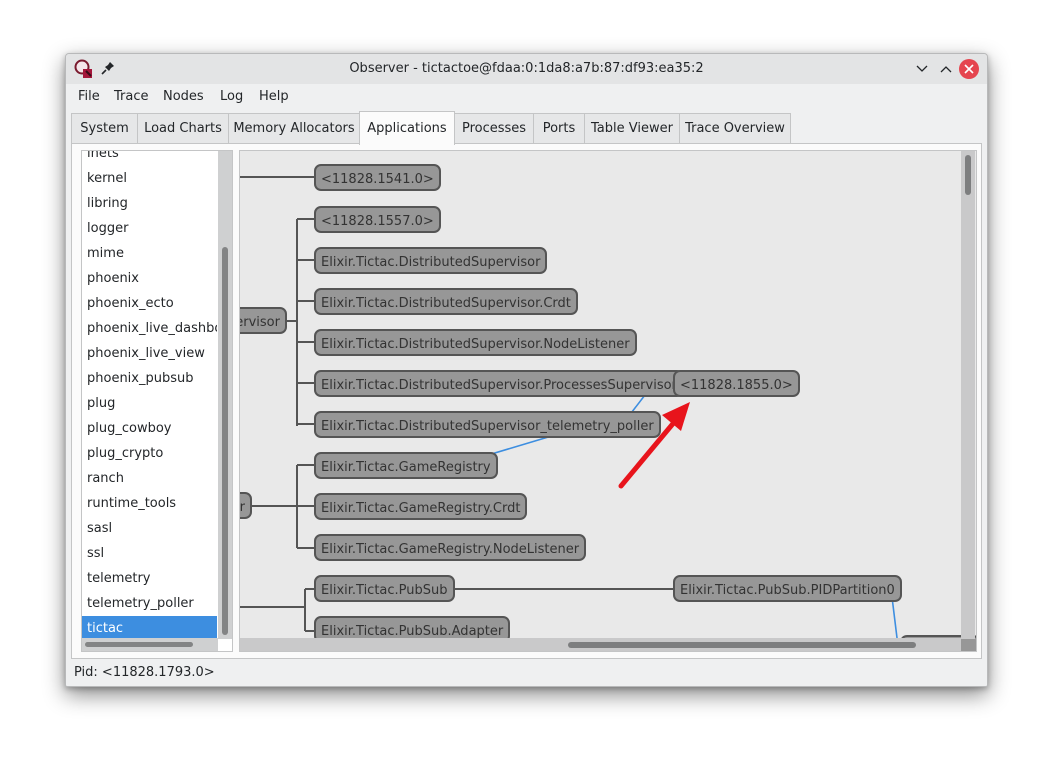  What do you see at coordinates (149, 303) in the screenshot?
I see `list-item: phoenix_ecto` at bounding box center [149, 303].